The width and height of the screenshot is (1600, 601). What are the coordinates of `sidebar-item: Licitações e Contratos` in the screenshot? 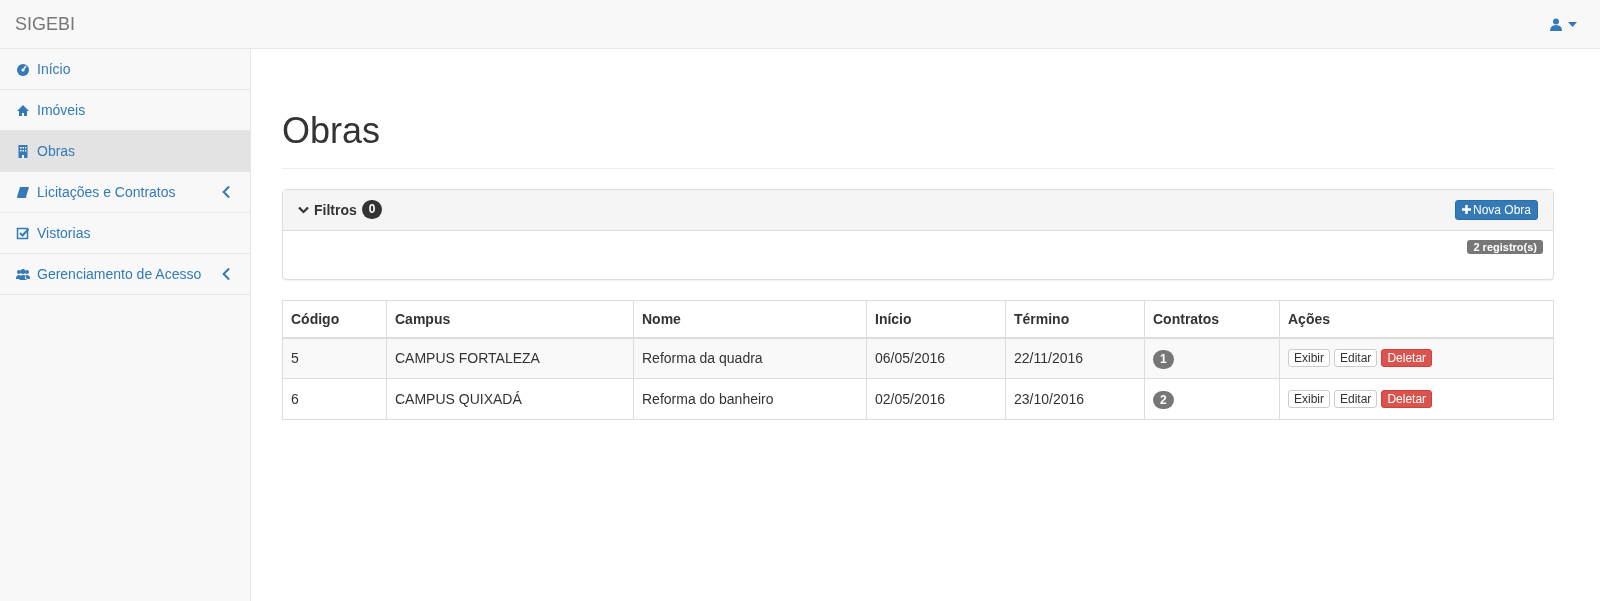 It's located at (125, 192).